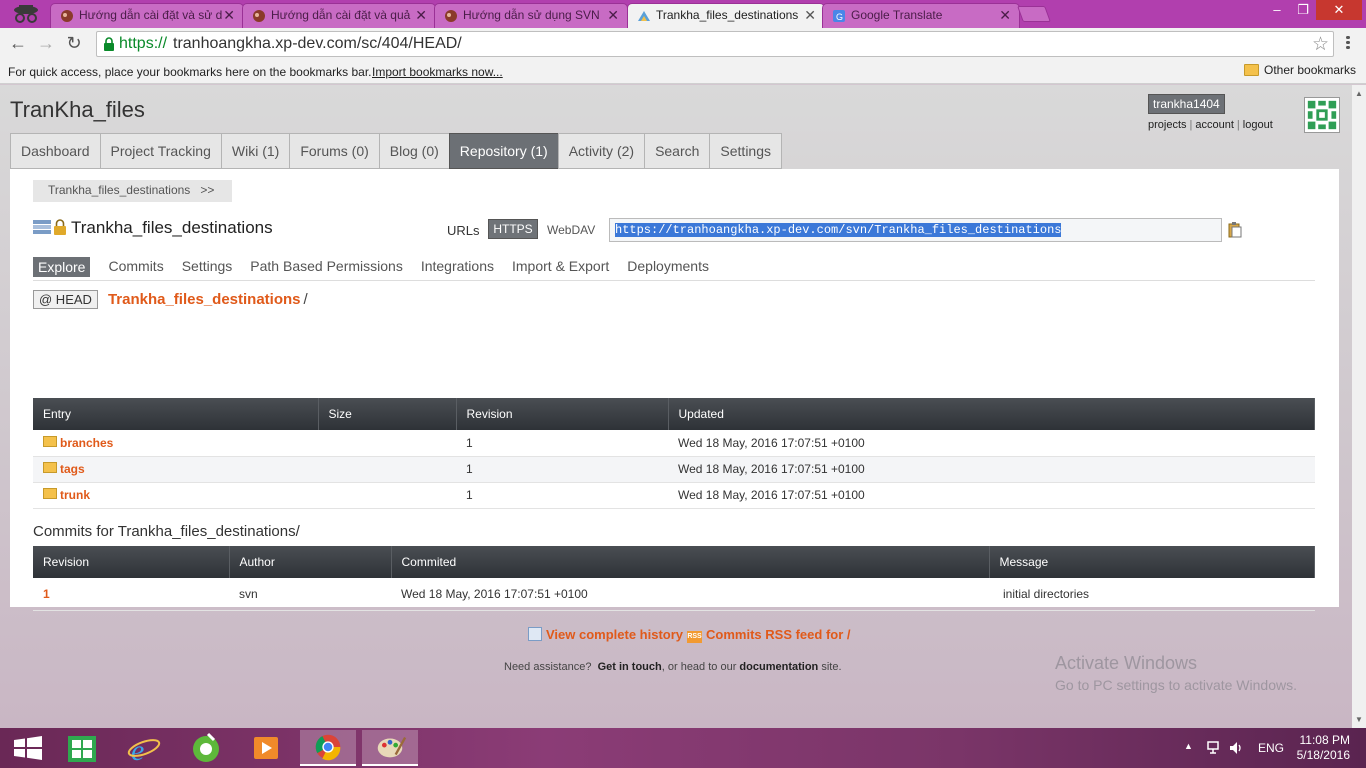 The image size is (1366, 768). Describe the element at coordinates (1188, 746) in the screenshot. I see `show-hidden-icons-icon: ▲` at that location.